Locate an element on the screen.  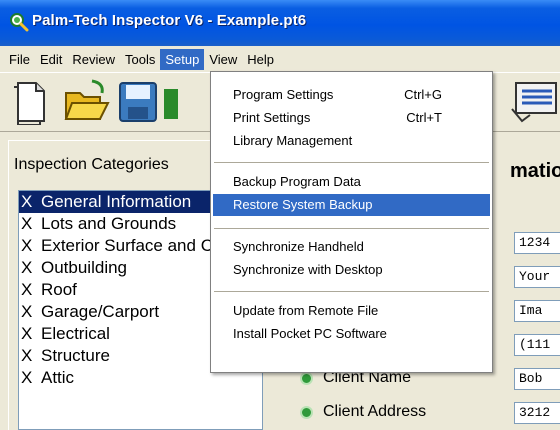
category-label: General Information is located at coordinates (116, 201).